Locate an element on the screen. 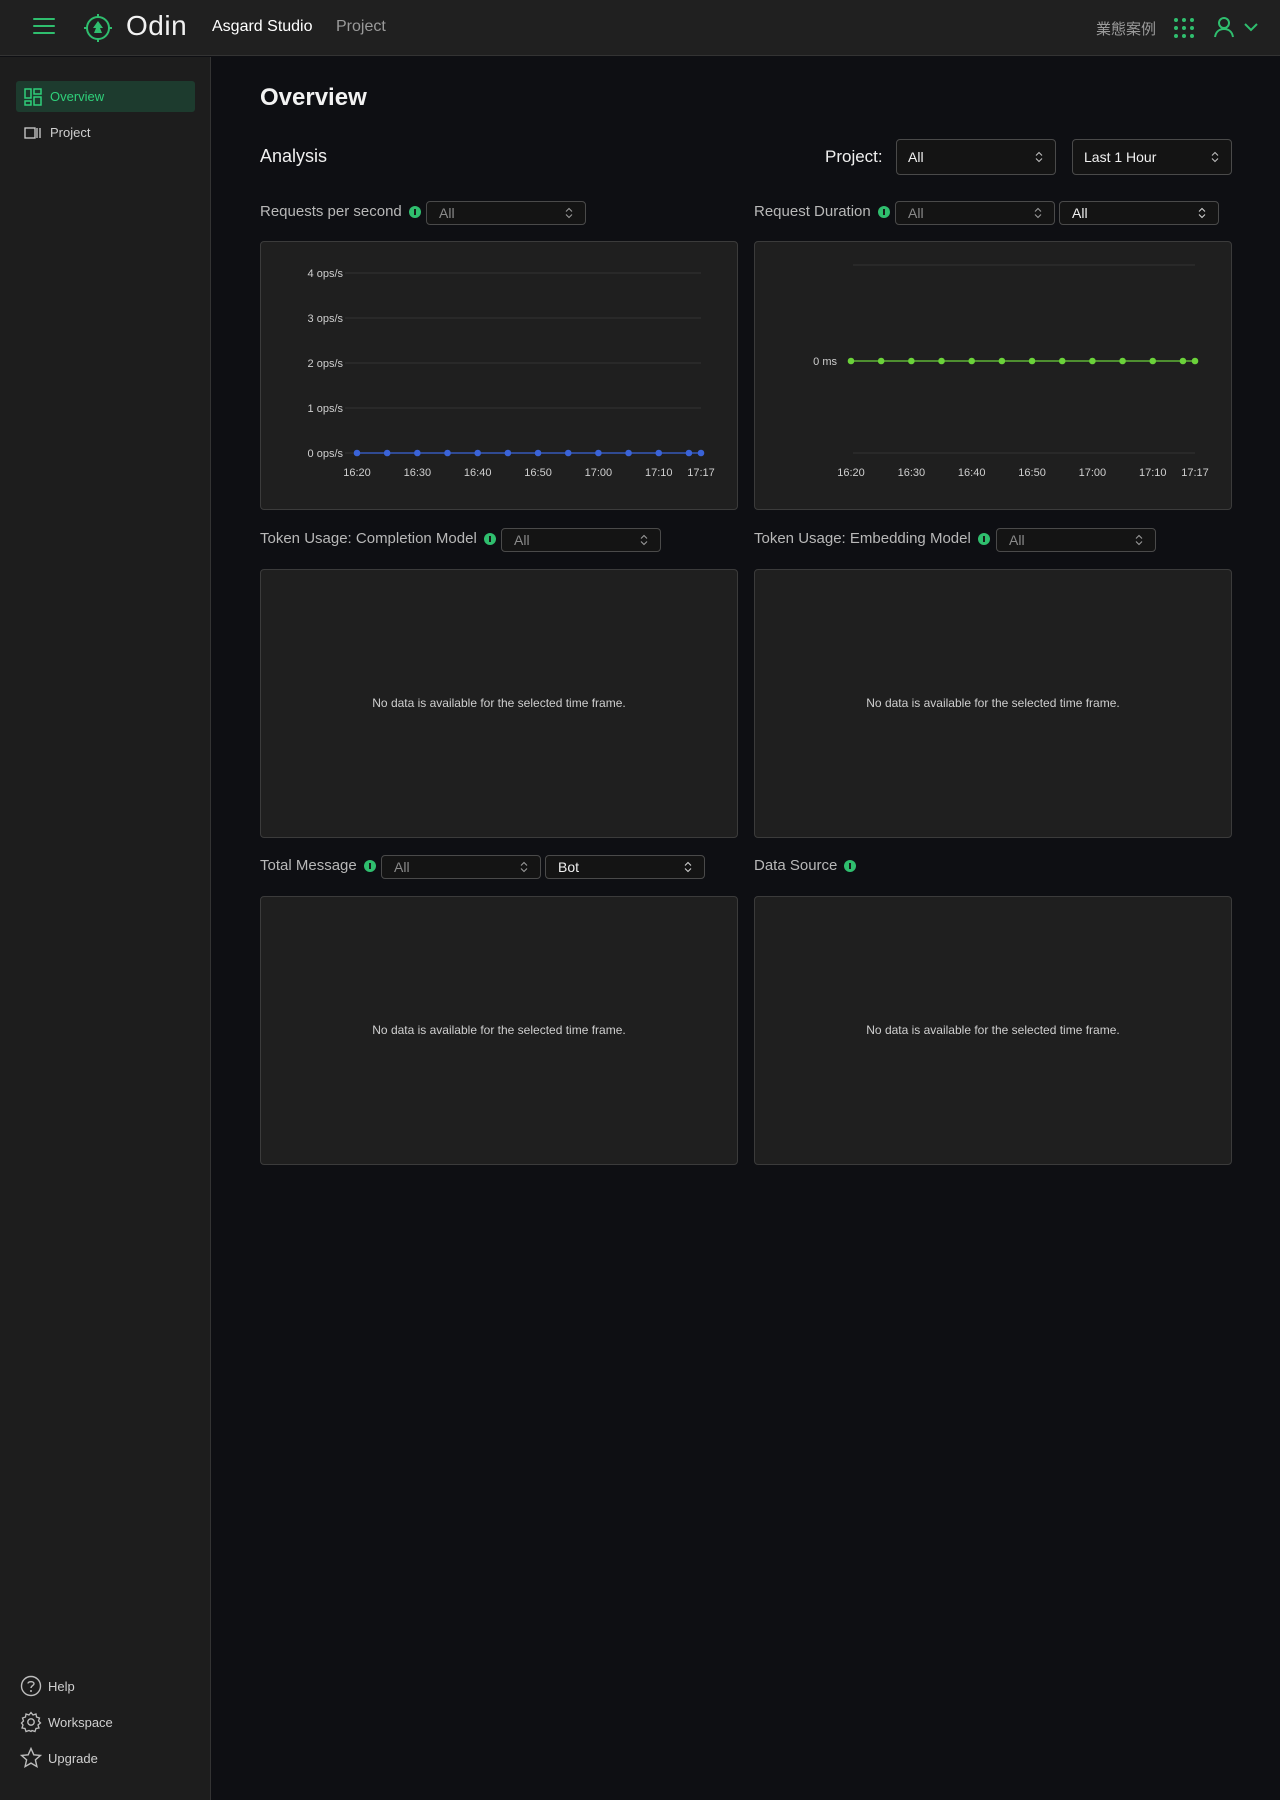 The height and width of the screenshot is (1800, 1280). sidebar-upgrade: Upgrade is located at coordinates (59, 1758).